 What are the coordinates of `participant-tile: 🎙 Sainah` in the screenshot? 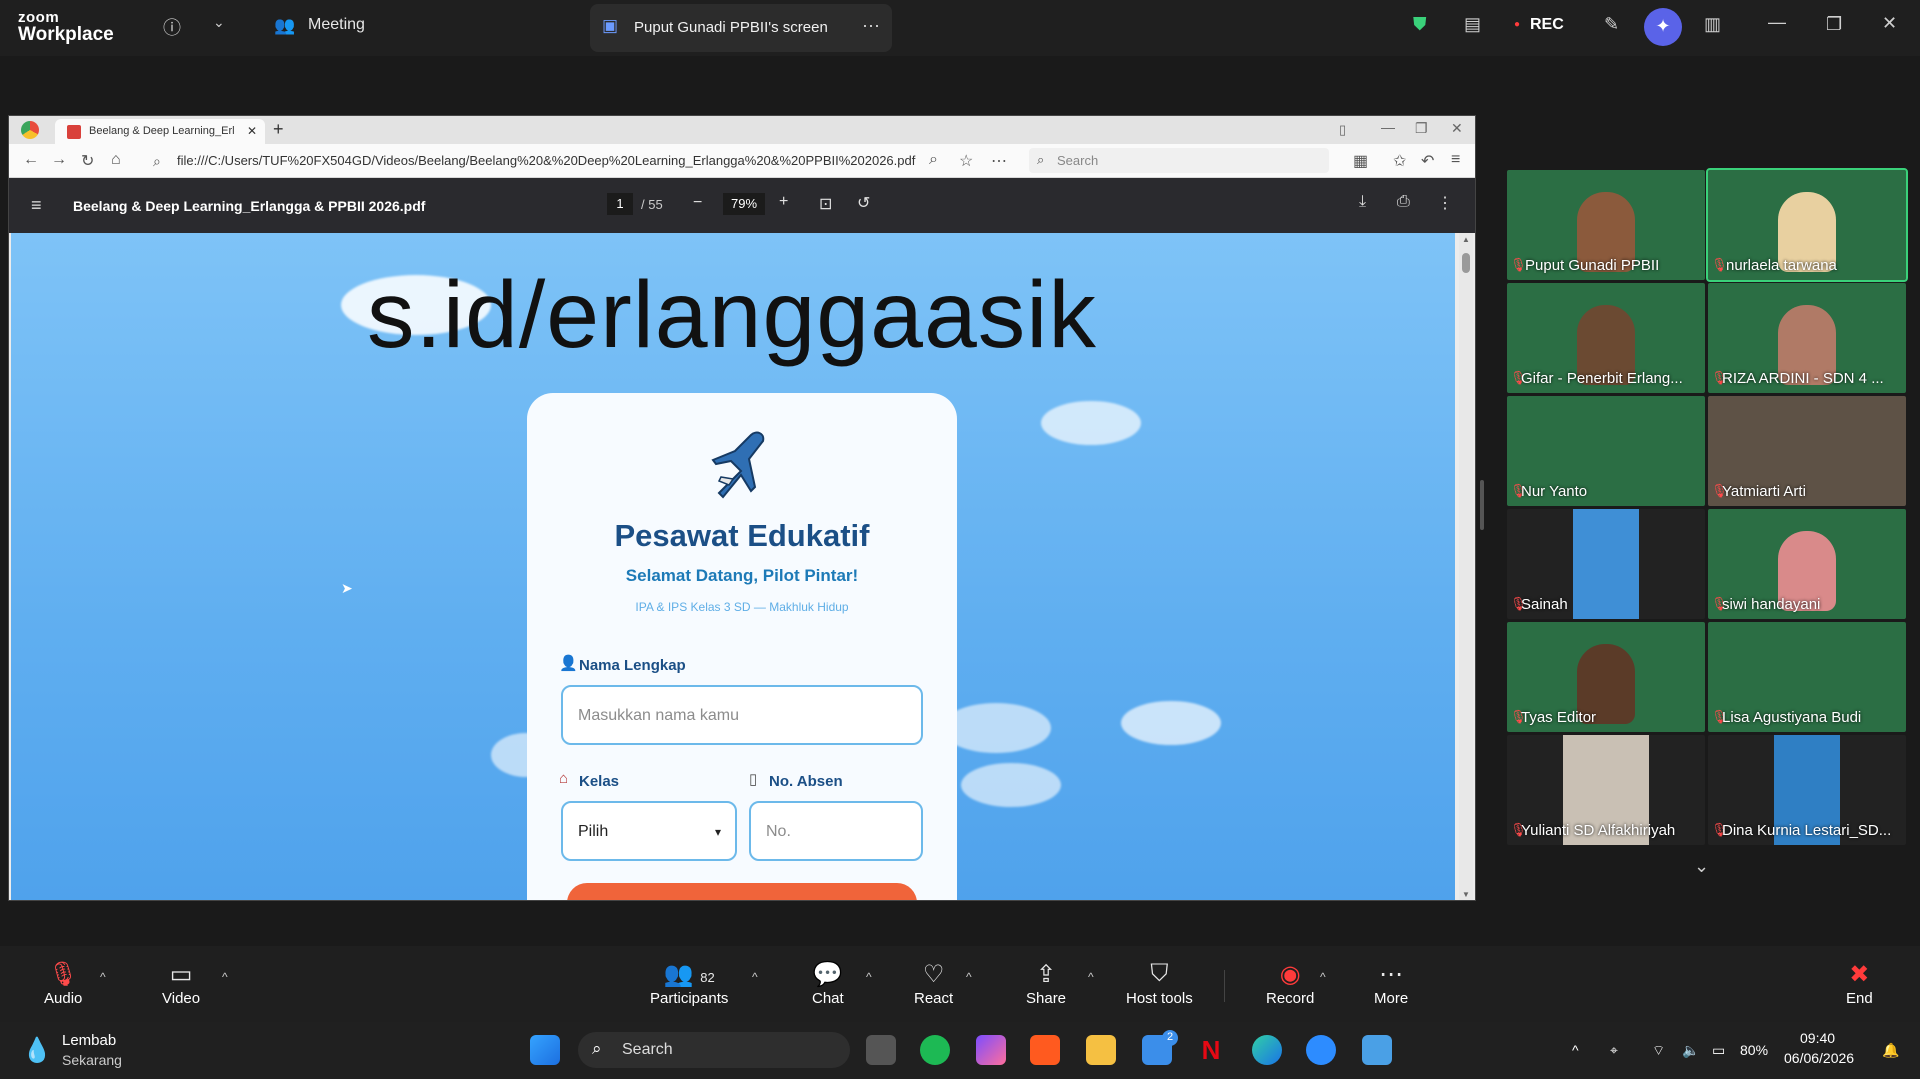 It's located at (1606, 564).